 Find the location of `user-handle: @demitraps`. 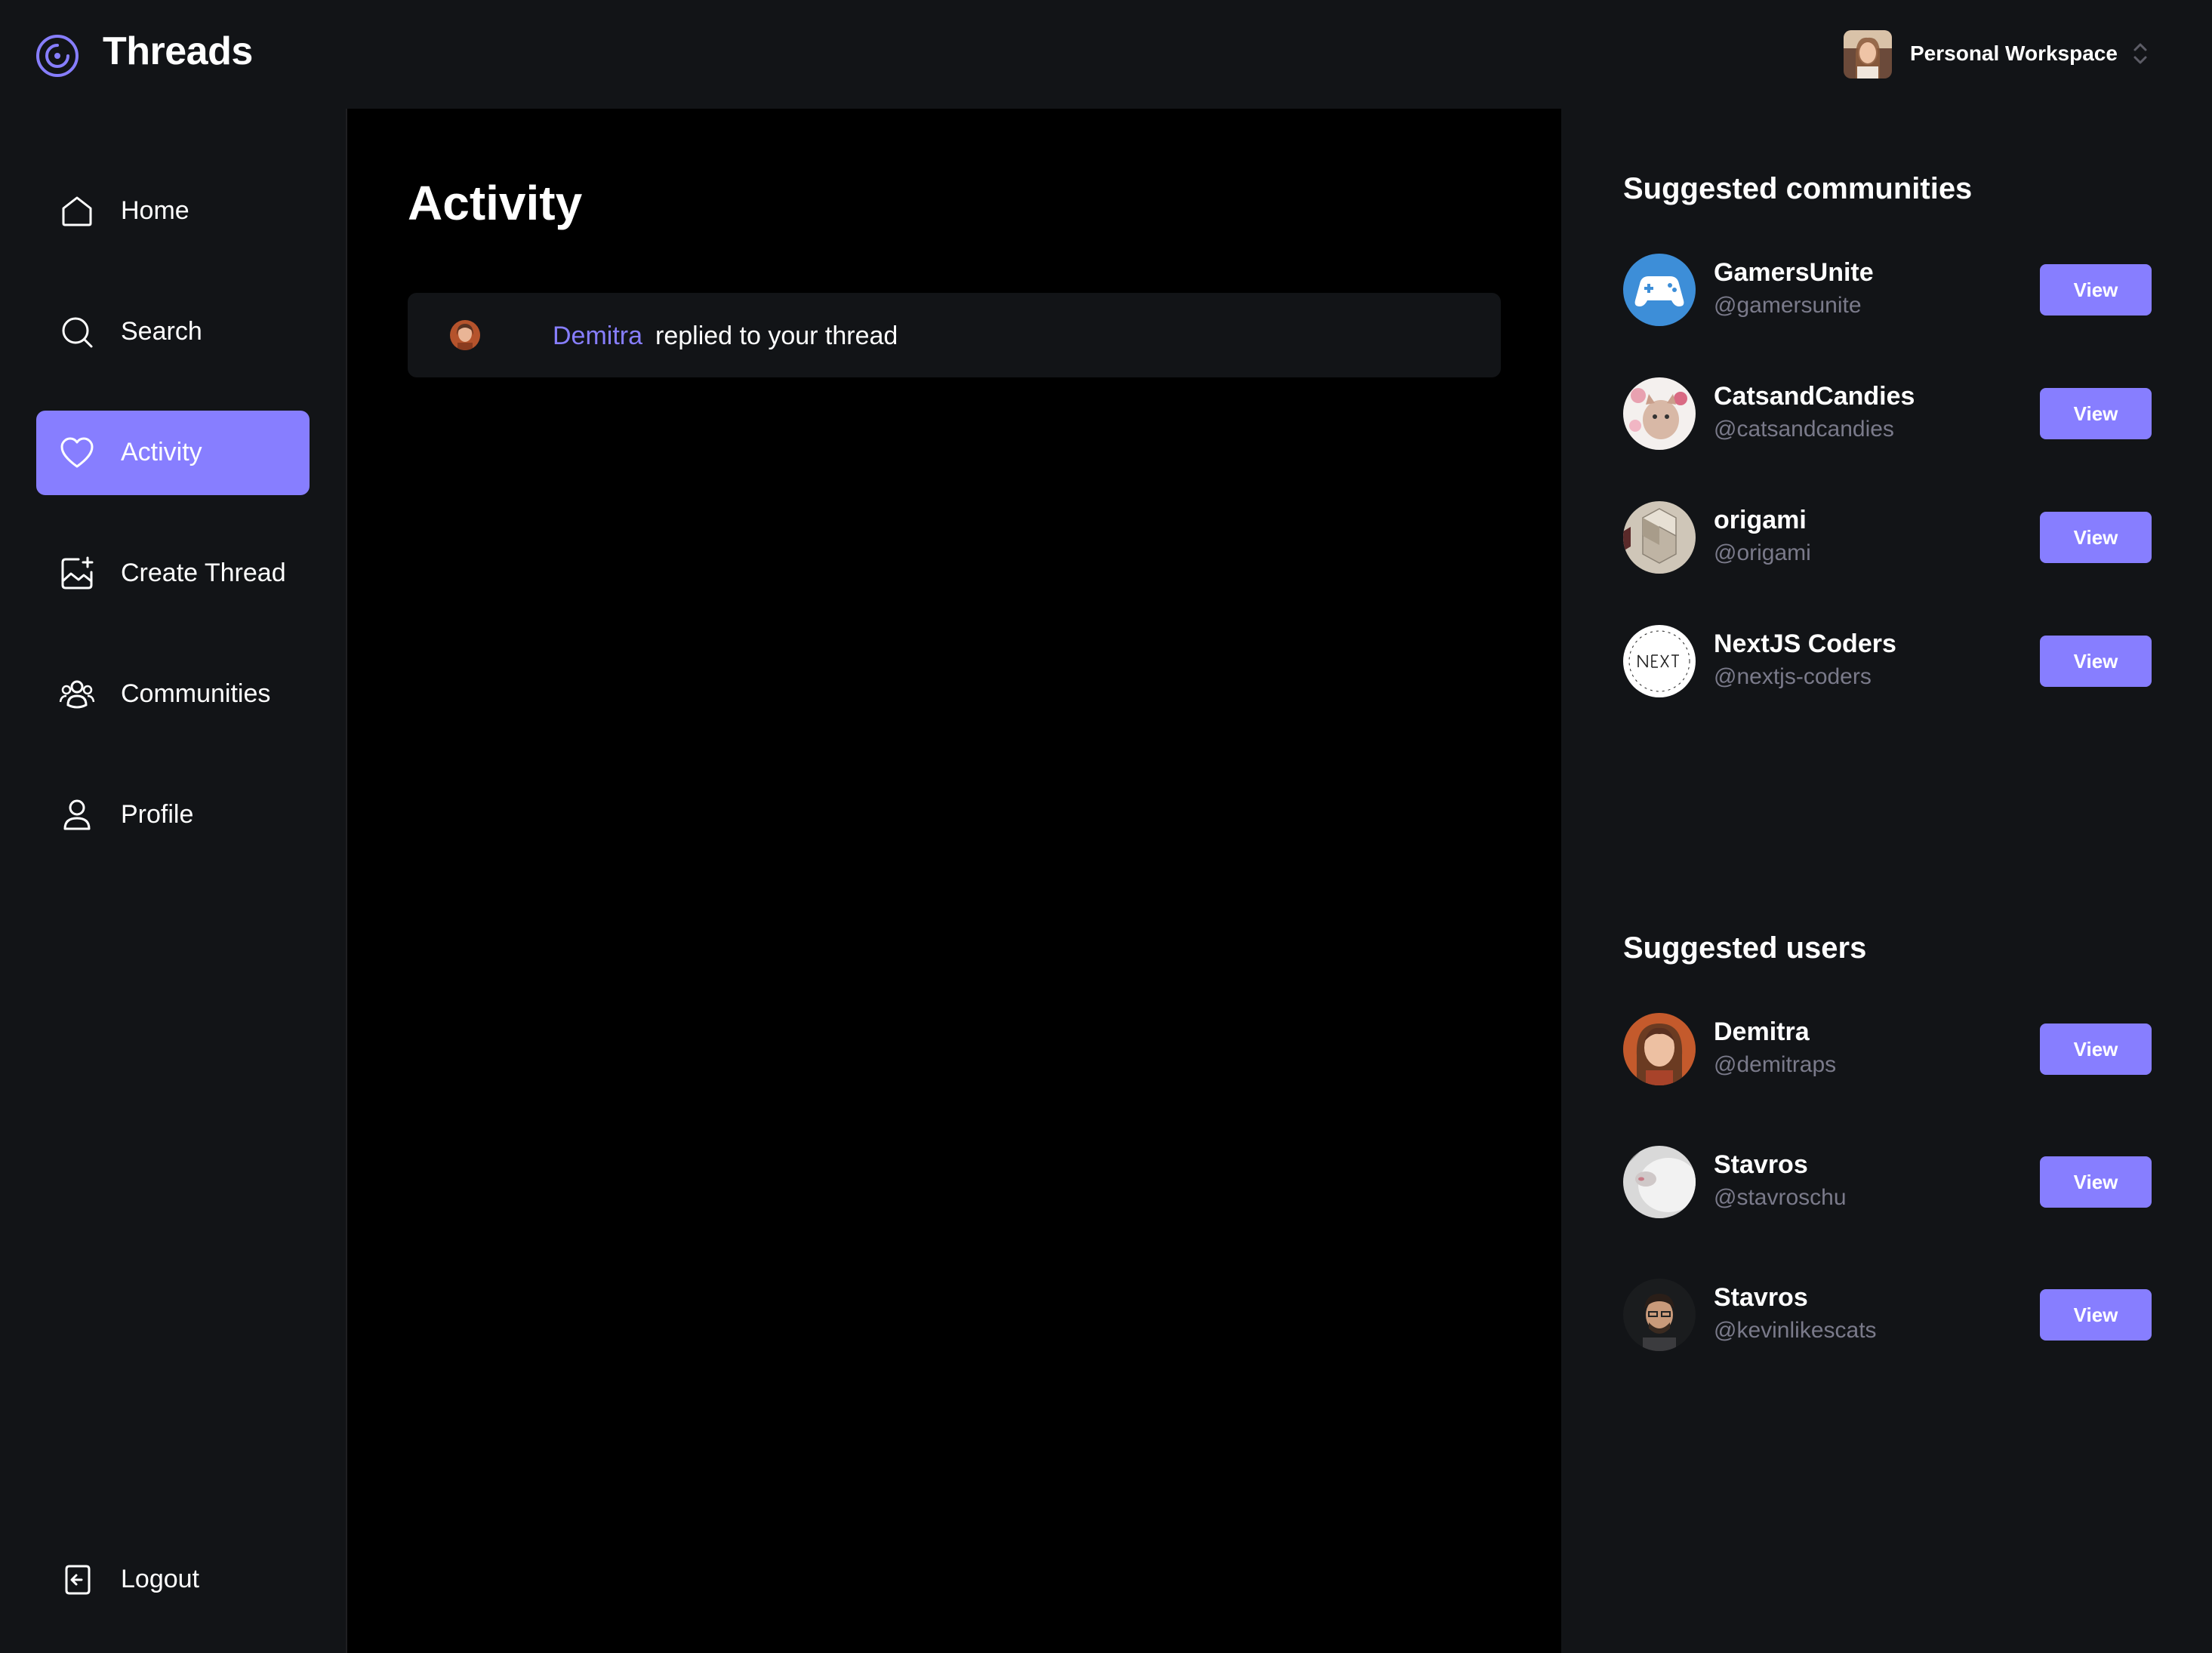

user-handle: @demitraps is located at coordinates (1775, 1064).